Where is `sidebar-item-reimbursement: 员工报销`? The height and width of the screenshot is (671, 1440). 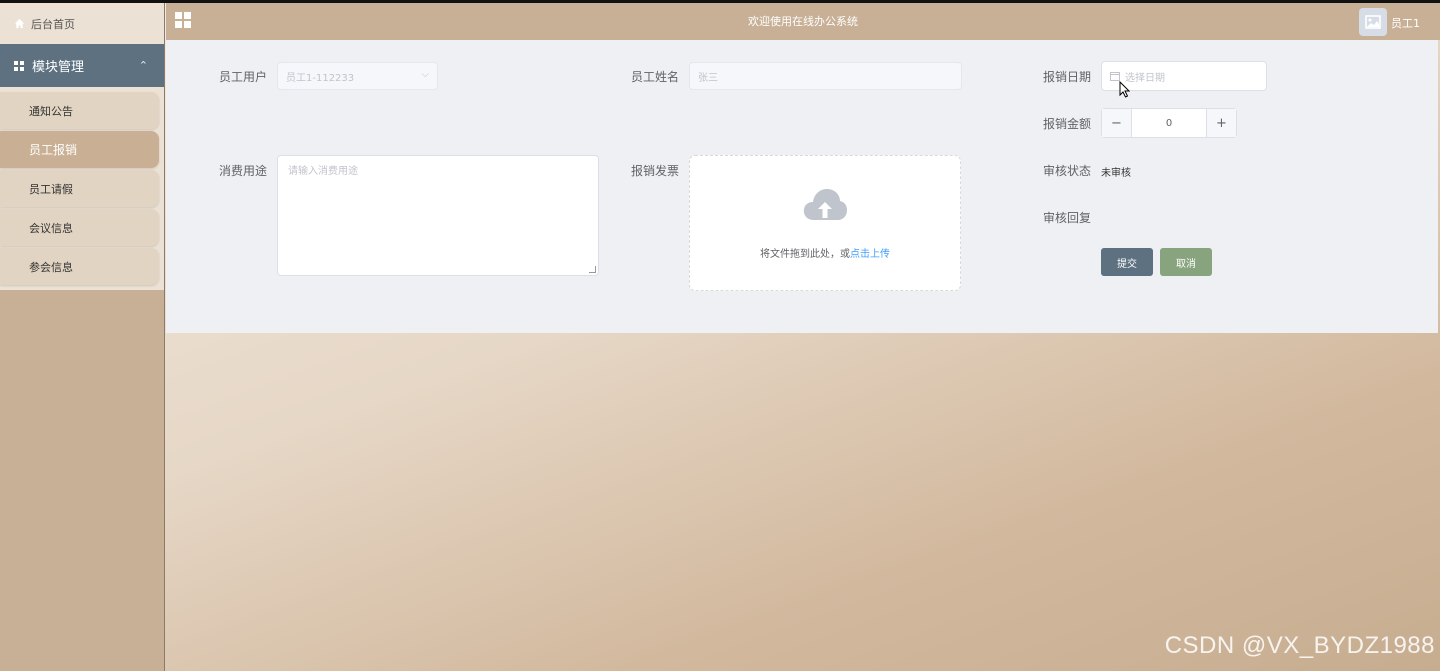 sidebar-item-reimbursement: 员工报销 is located at coordinates (79, 149).